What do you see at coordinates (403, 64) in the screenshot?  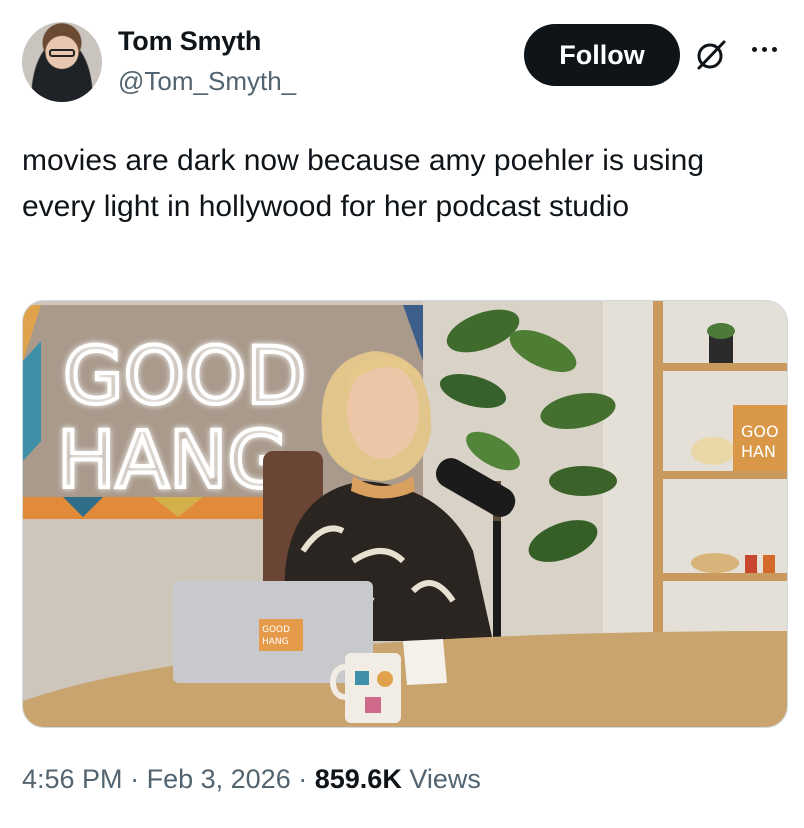 I see `tweet-header: Tom Smyth @Tom_Smyth_ Follow` at bounding box center [403, 64].